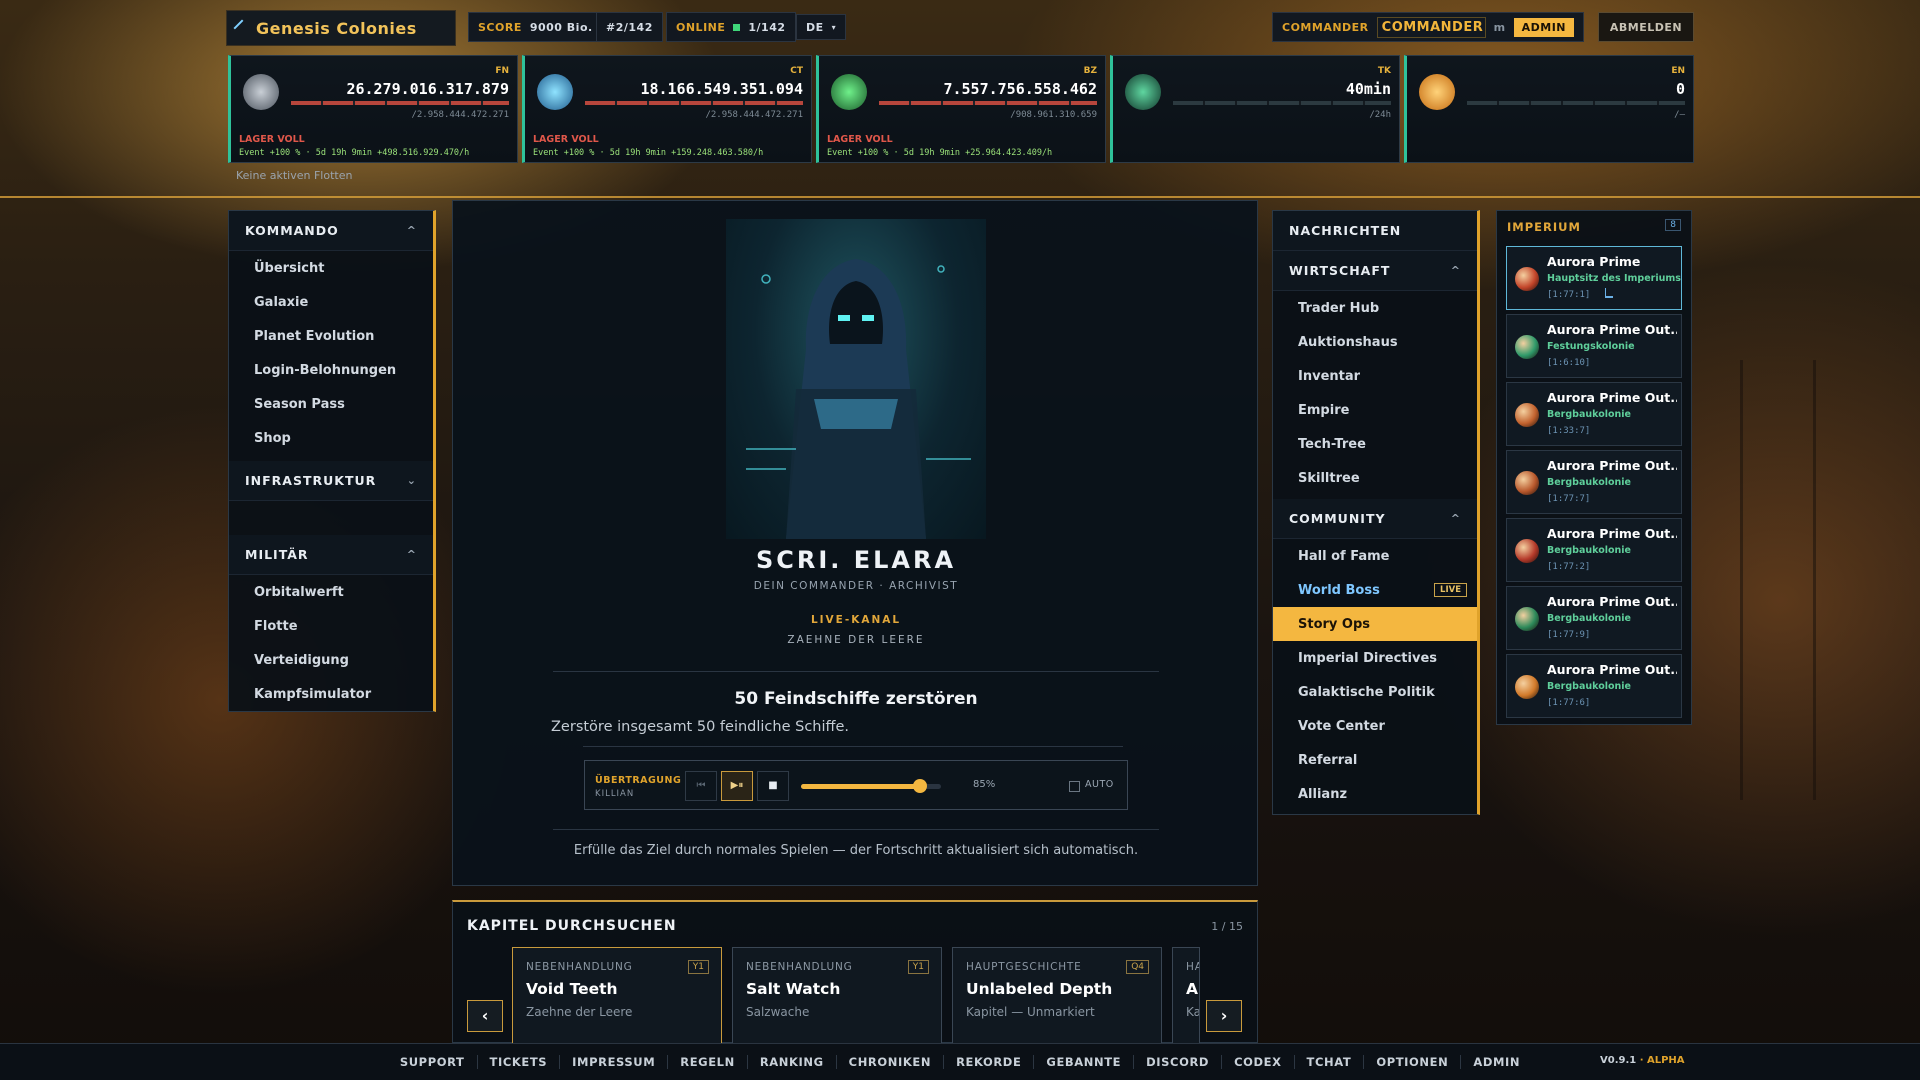 This screenshot has height=1080, width=1920. What do you see at coordinates (860, 786) in the screenshot?
I see `volume-fill` at bounding box center [860, 786].